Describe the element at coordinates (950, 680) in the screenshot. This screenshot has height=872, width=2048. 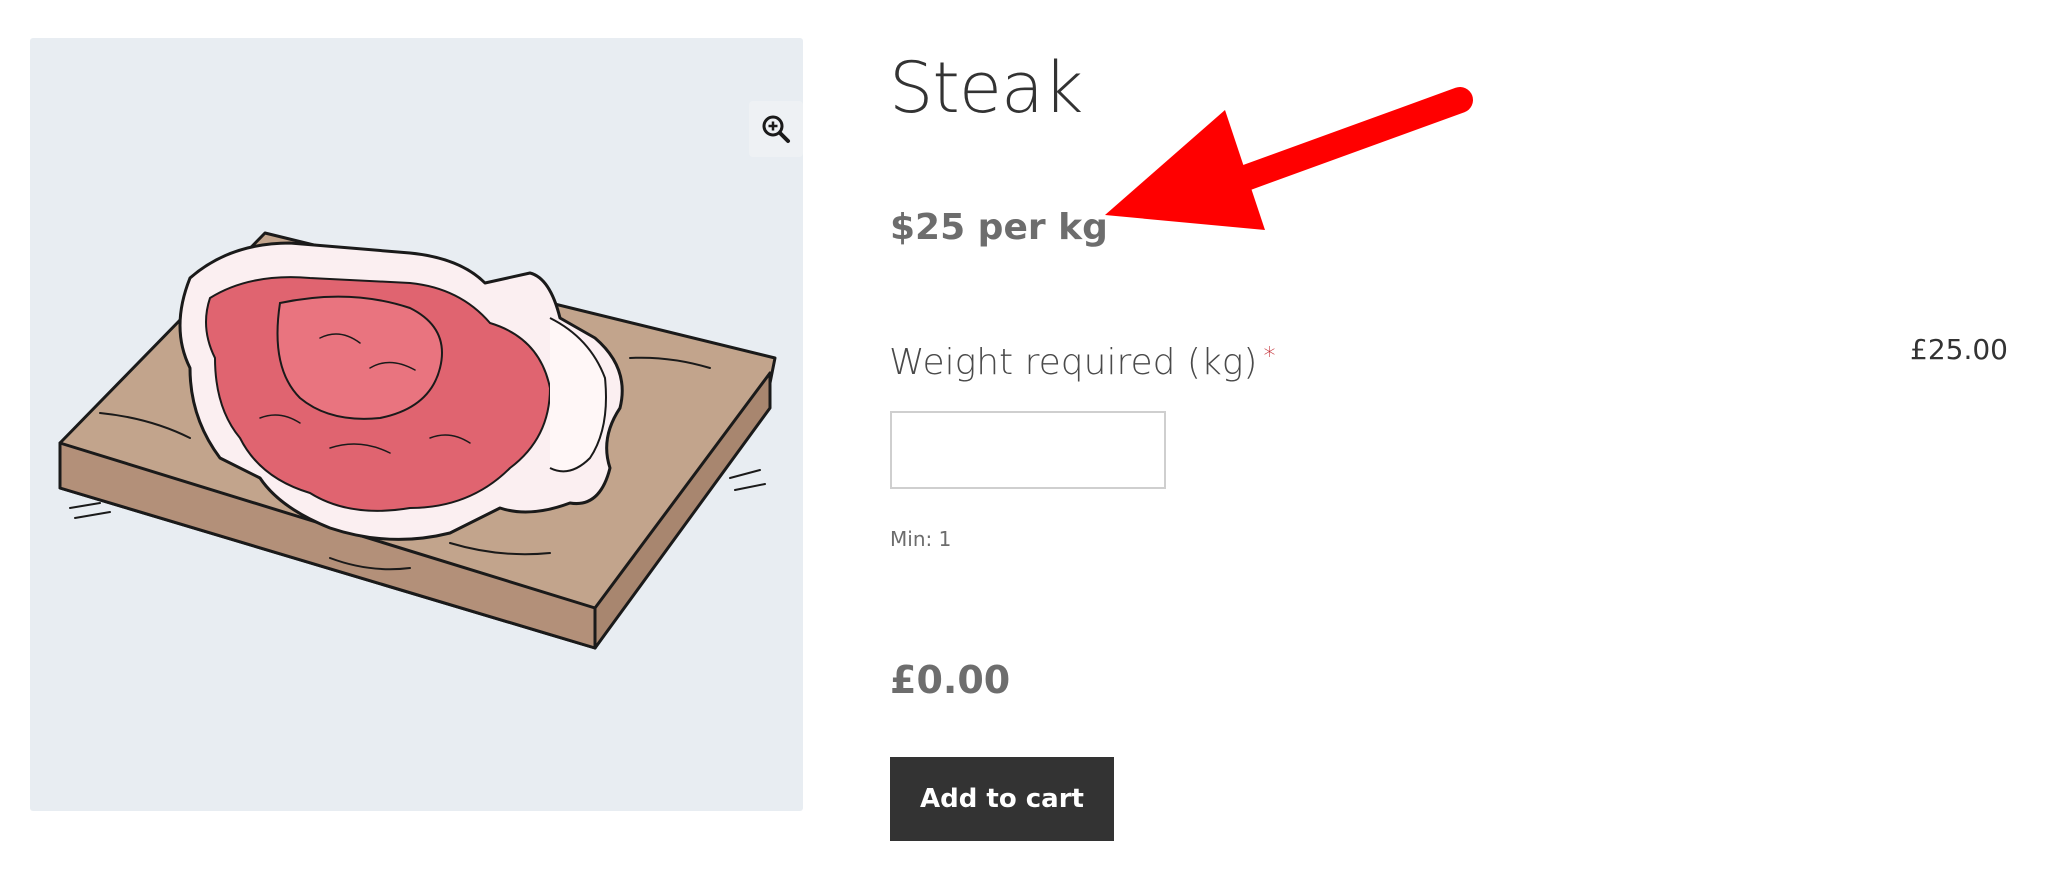
I see `total-price: £0.00` at that location.